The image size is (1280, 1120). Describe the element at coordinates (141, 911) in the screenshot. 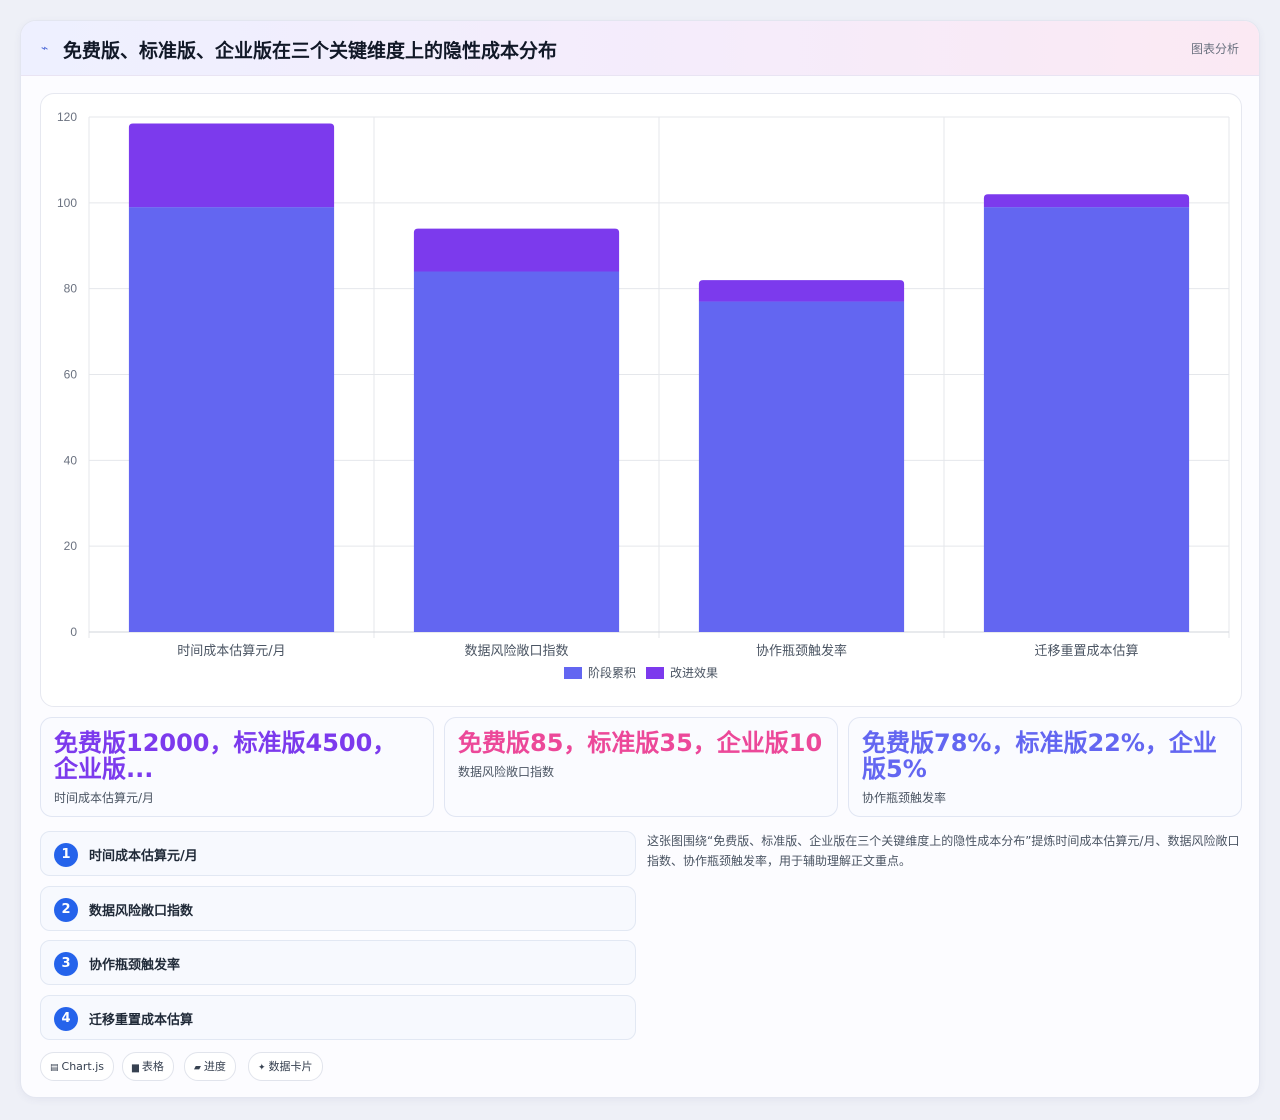

I see `step-label: 数据风险敞口指数` at that location.